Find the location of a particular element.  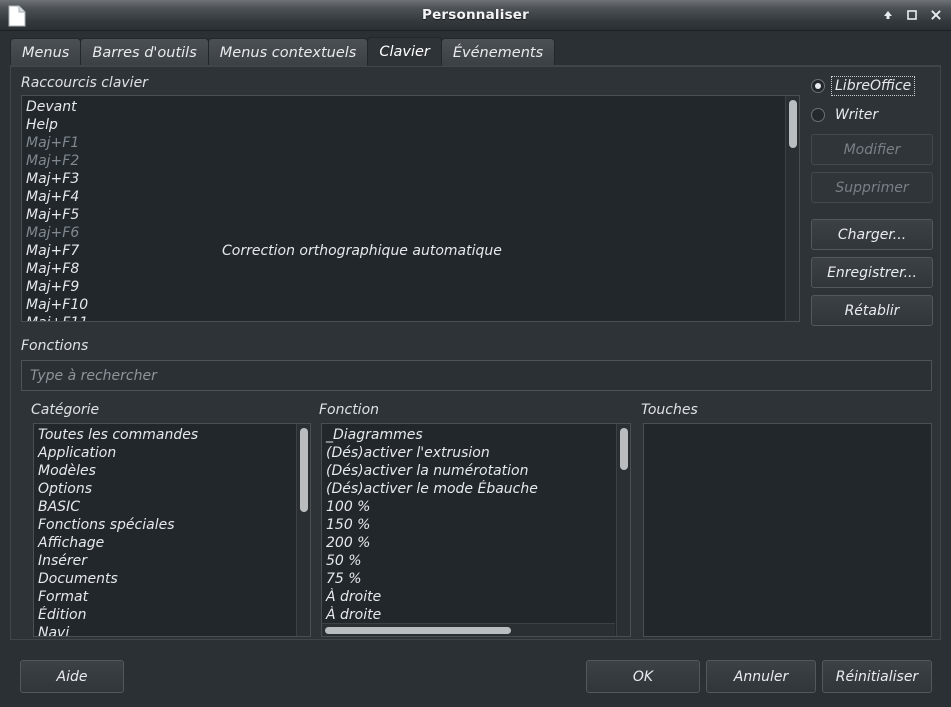

category-item-label: Édition is located at coordinates (62, 615).